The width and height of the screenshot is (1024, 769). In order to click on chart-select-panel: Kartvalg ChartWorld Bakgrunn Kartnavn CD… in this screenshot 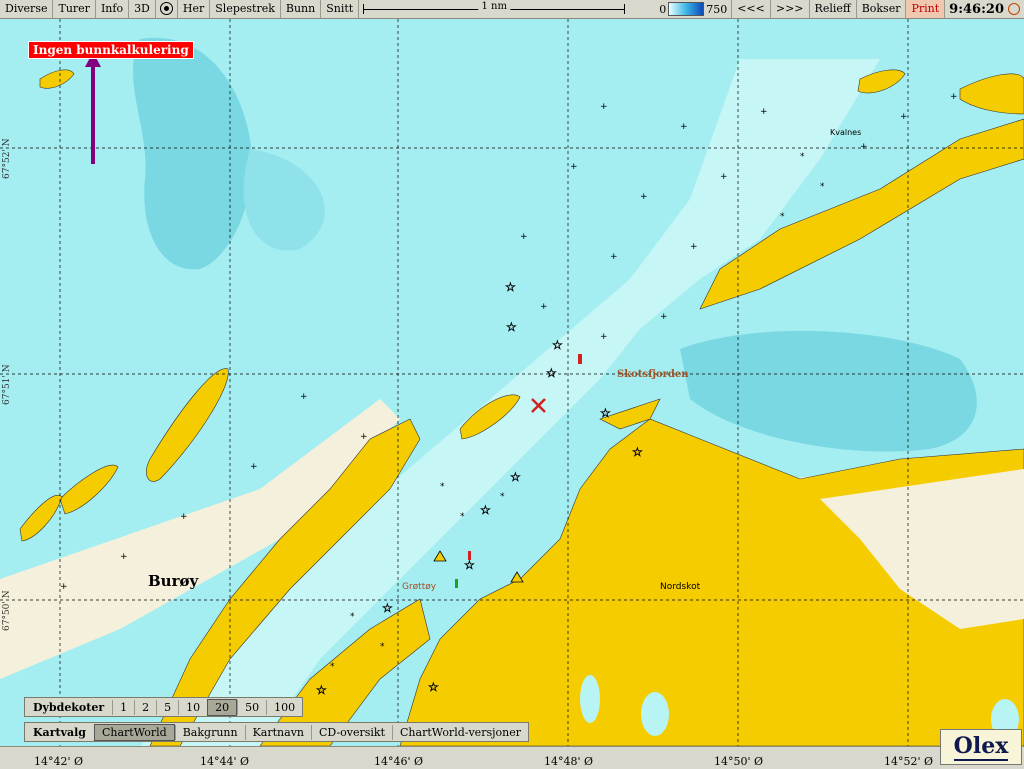, I will do `click(276, 732)`.